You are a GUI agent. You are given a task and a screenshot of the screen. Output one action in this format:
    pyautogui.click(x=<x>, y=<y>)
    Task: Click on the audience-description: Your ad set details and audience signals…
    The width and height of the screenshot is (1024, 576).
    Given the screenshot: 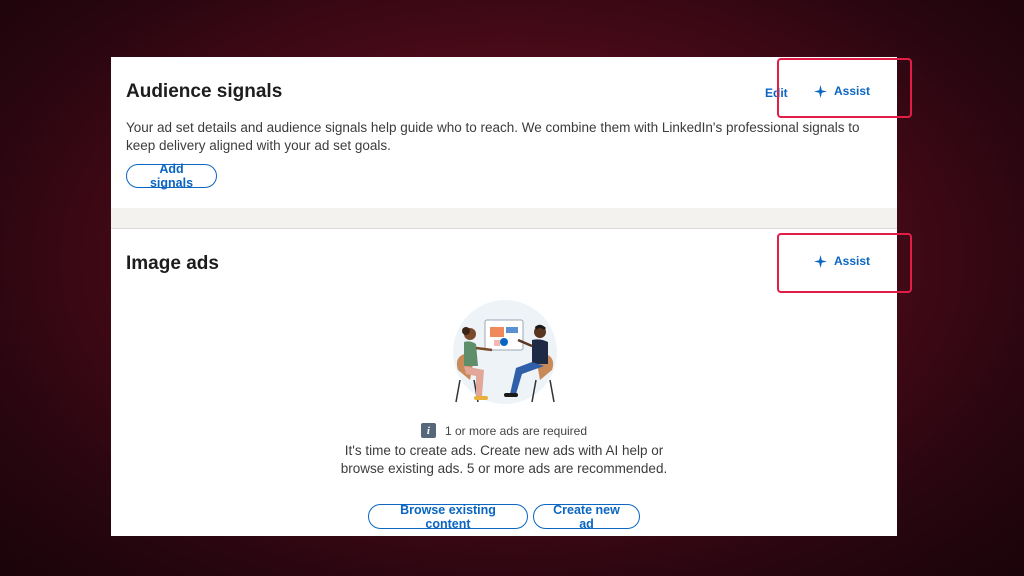 What is the action you would take?
    pyautogui.click(x=493, y=136)
    